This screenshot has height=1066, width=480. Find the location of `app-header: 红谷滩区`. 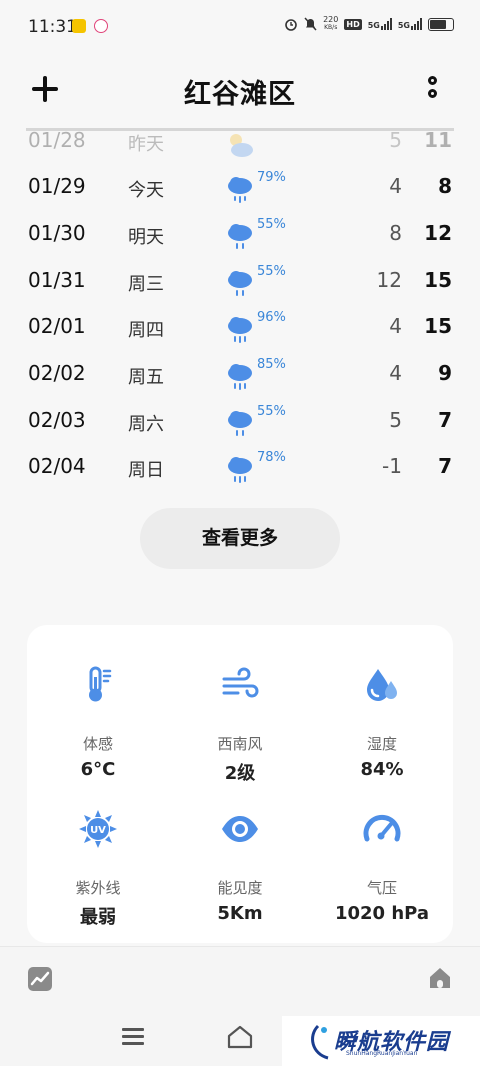

app-header: 红谷滩区 is located at coordinates (240, 90).